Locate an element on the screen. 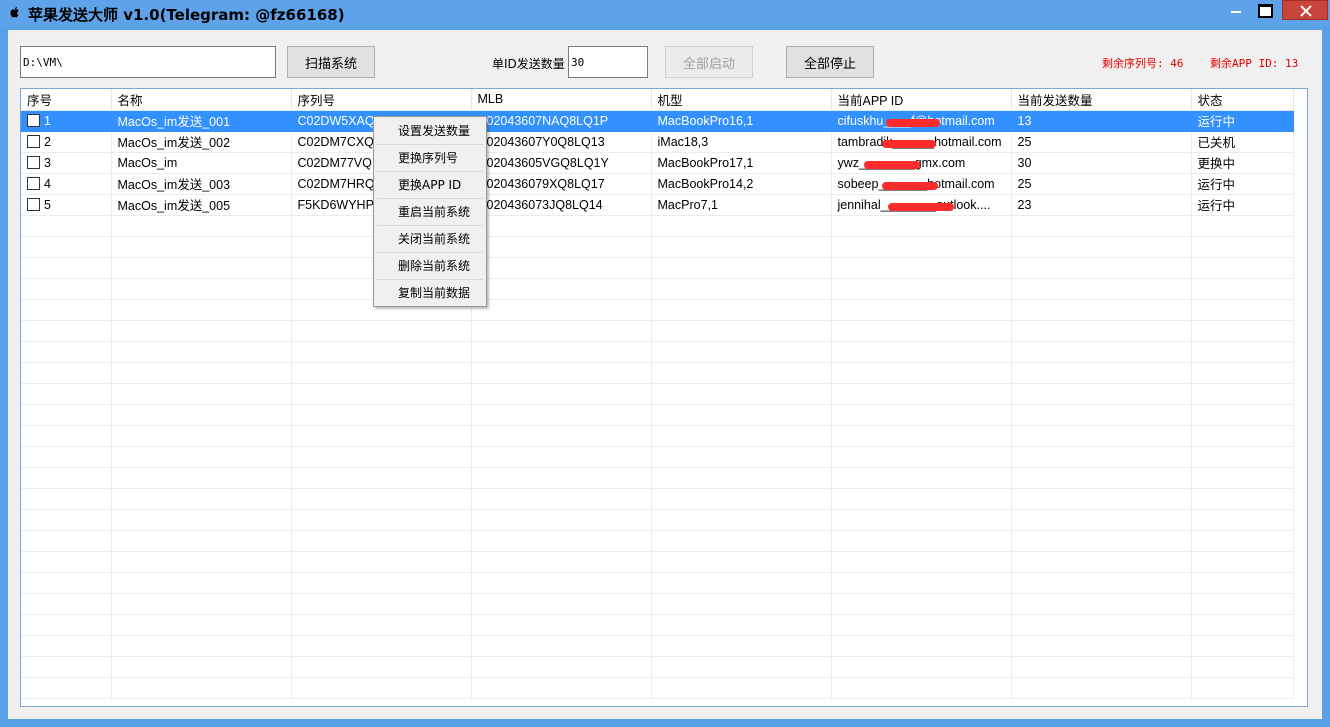  close-icon is located at coordinates (1305, 10).